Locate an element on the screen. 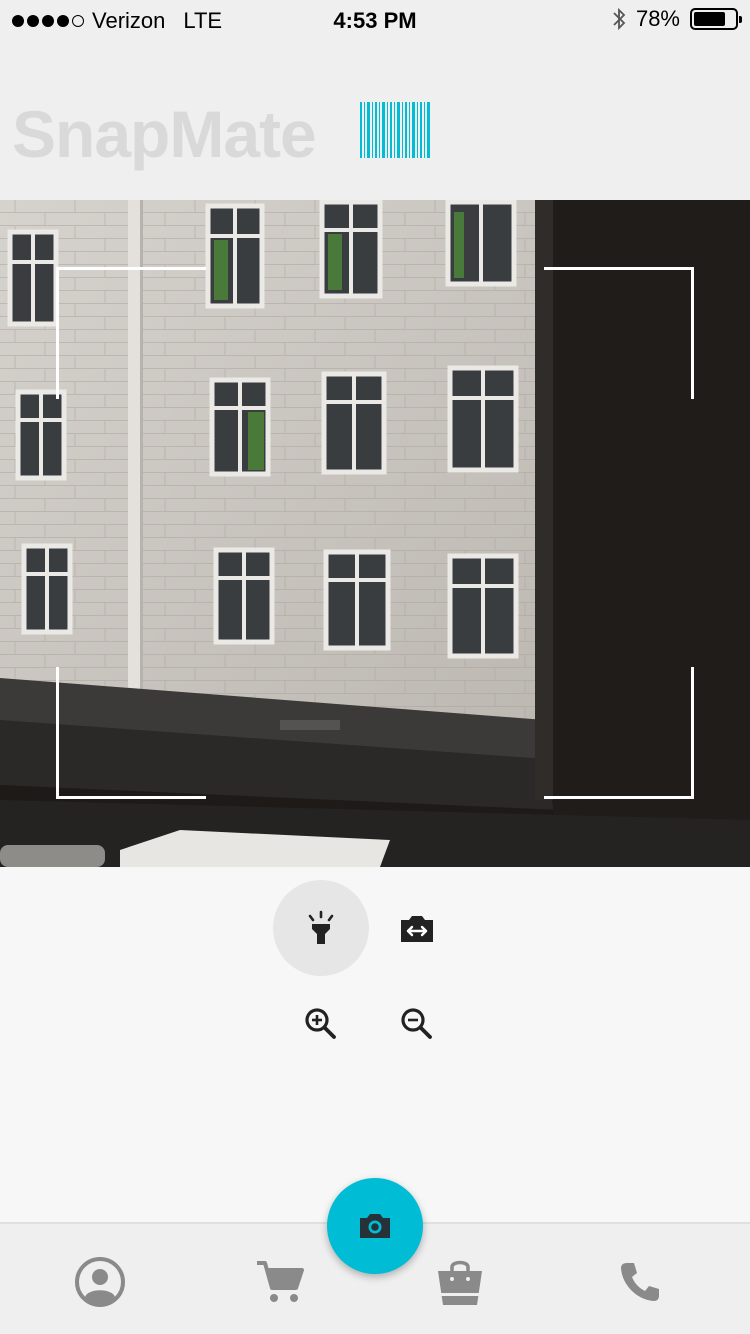  zoom-out-icon is located at coordinates (416, 1023).